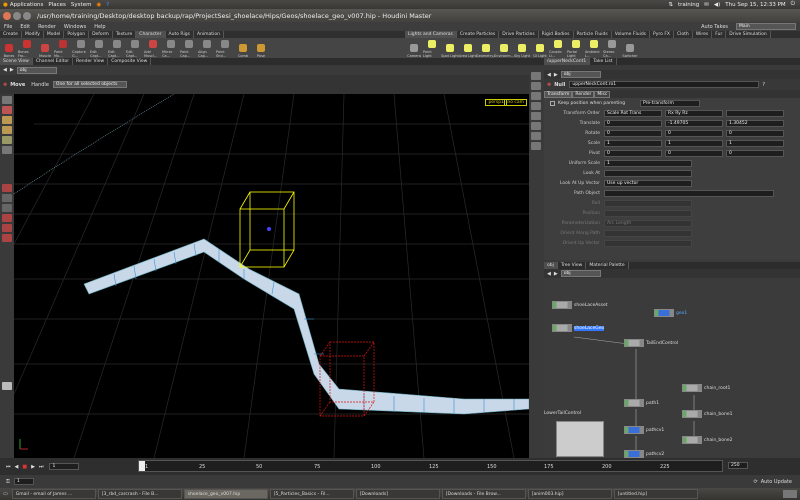 The height and width of the screenshot is (500, 800). What do you see at coordinates (738, 465) in the screenshot?
I see `end-frame-field: 250` at bounding box center [738, 465].